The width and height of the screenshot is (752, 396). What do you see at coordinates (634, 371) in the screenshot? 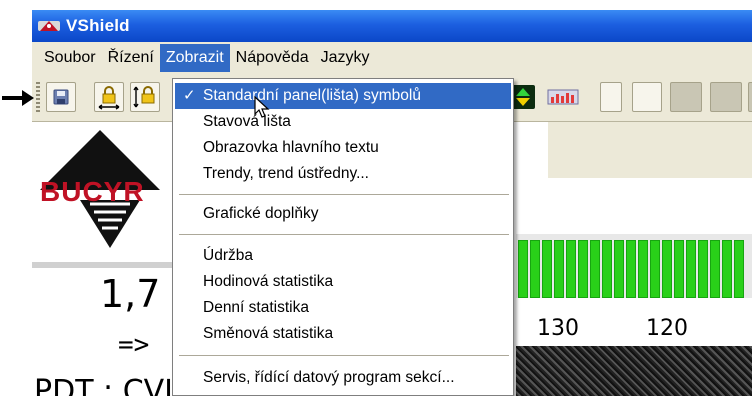
I see `texture-panel` at bounding box center [634, 371].